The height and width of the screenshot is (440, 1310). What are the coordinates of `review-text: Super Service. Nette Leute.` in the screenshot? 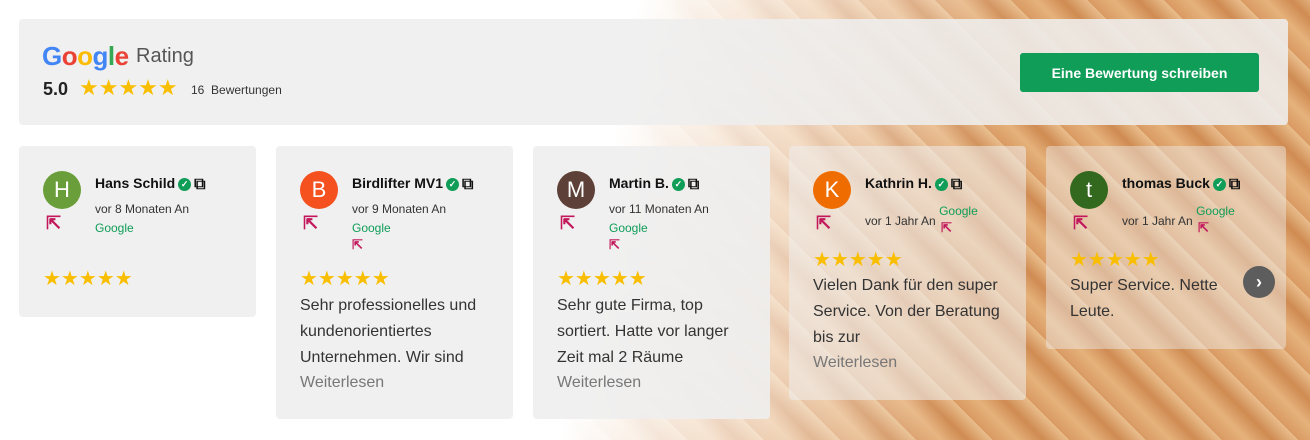 It's located at (1144, 298).